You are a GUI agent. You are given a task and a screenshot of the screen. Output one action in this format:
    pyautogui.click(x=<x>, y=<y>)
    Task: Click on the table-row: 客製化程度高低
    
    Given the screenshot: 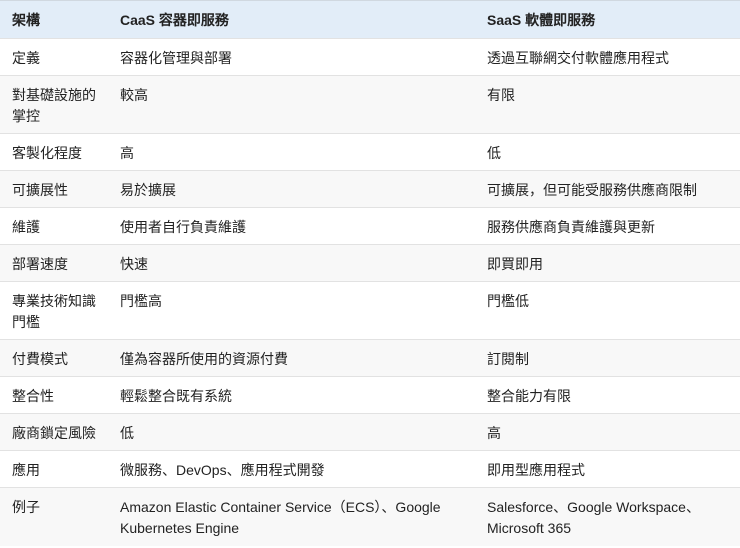 What is the action you would take?
    pyautogui.click(x=370, y=152)
    